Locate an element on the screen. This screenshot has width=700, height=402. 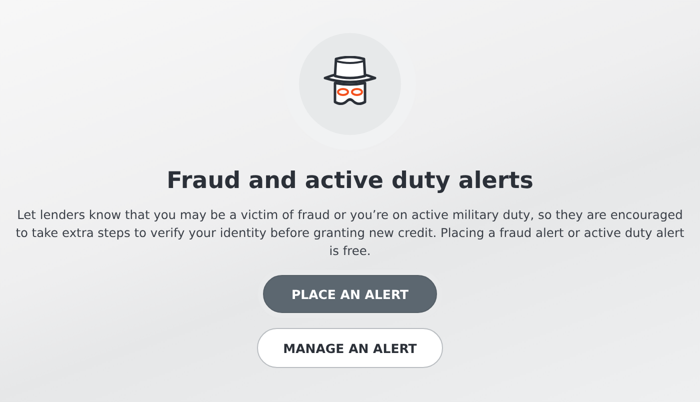
manage-alert-button: MANAGE AN ALERT is located at coordinates (350, 348).